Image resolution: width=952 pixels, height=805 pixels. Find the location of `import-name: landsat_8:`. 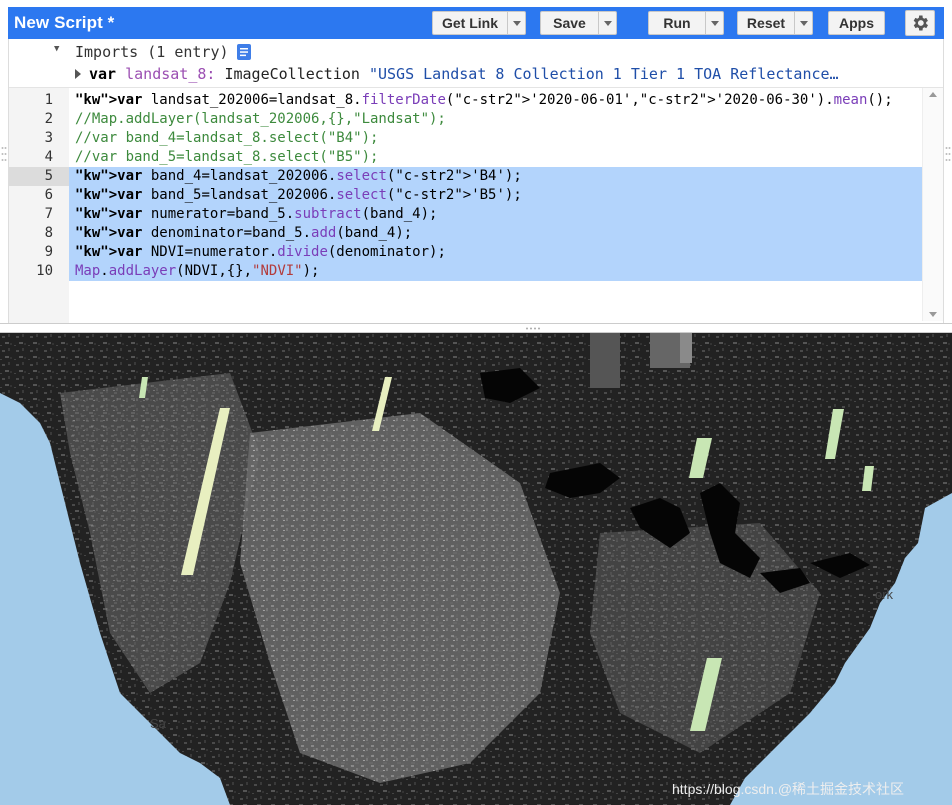

import-name: landsat_8: is located at coordinates (170, 74).